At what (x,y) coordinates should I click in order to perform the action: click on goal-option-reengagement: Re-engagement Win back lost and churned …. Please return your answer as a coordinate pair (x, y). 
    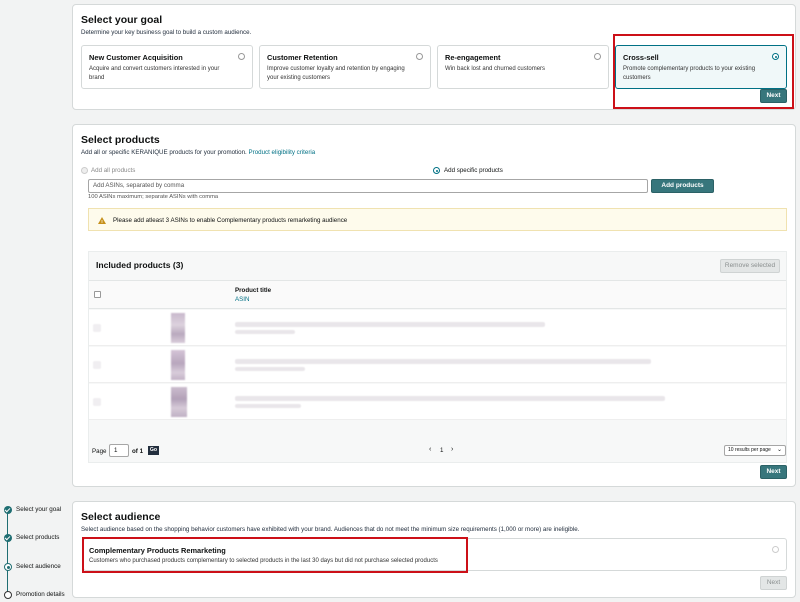
    Looking at the image, I should click on (523, 67).